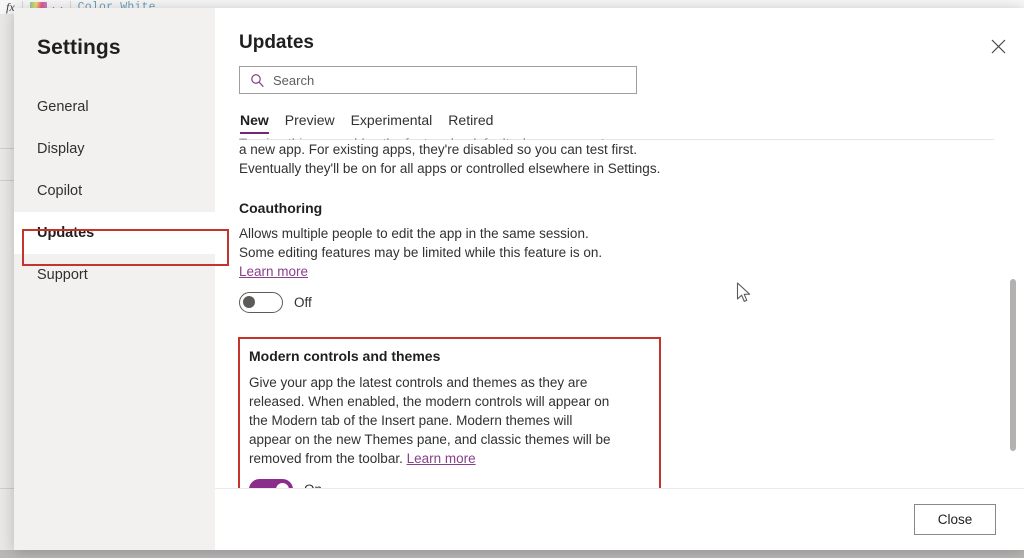 The height and width of the screenshot is (558, 1024). What do you see at coordinates (281, 208) in the screenshot?
I see `section-title: Coauthoring` at bounding box center [281, 208].